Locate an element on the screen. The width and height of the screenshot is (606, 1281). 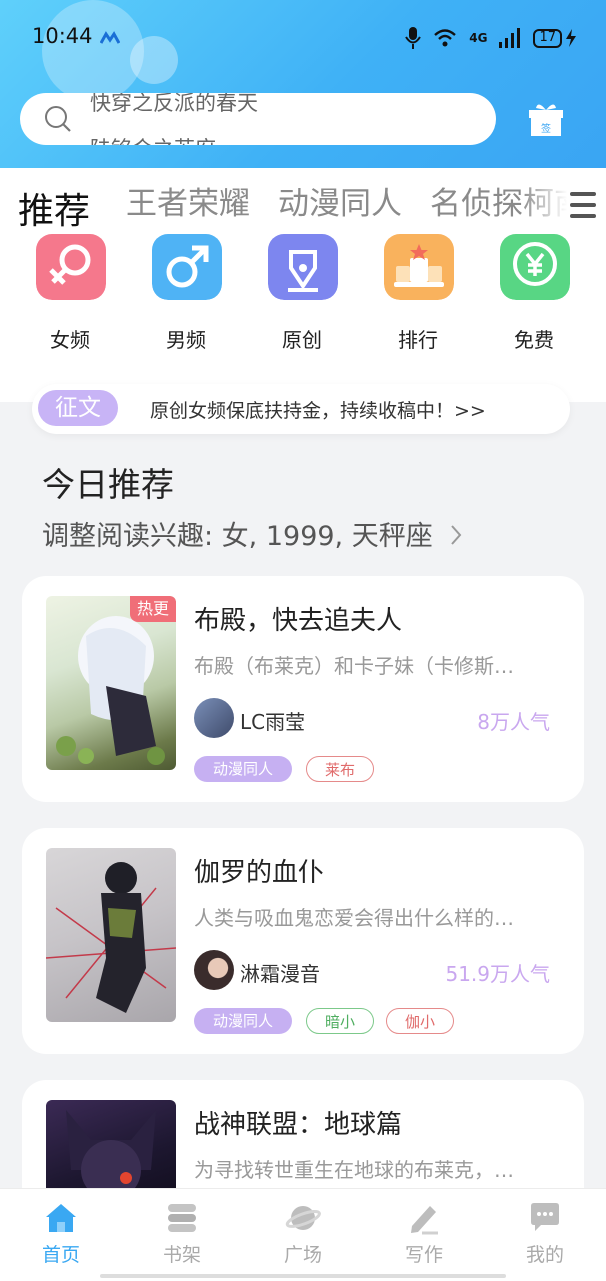
search-icon is located at coordinates (58, 119).